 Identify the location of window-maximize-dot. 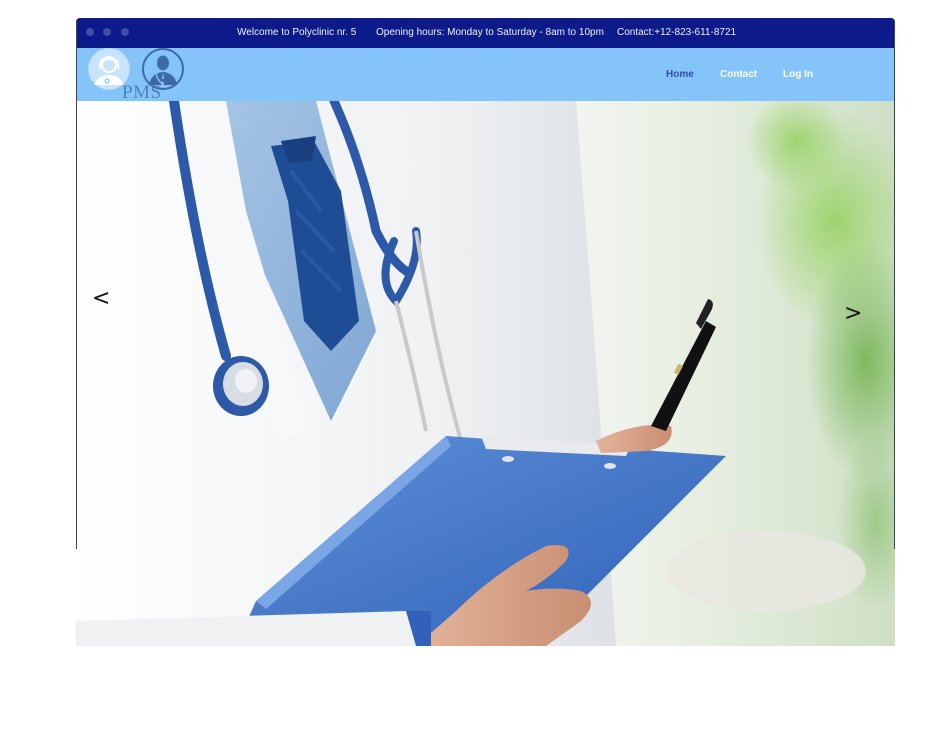
(125, 32).